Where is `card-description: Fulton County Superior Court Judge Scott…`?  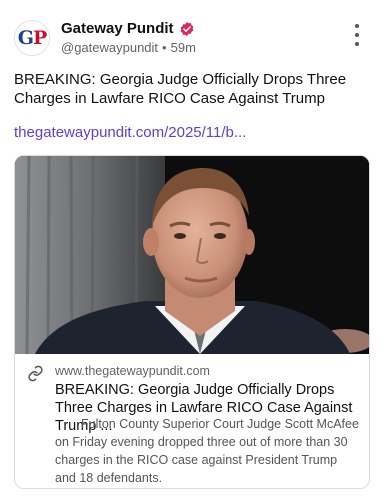 card-description: Fulton County Superior Court Judge Scott… is located at coordinates (207, 451).